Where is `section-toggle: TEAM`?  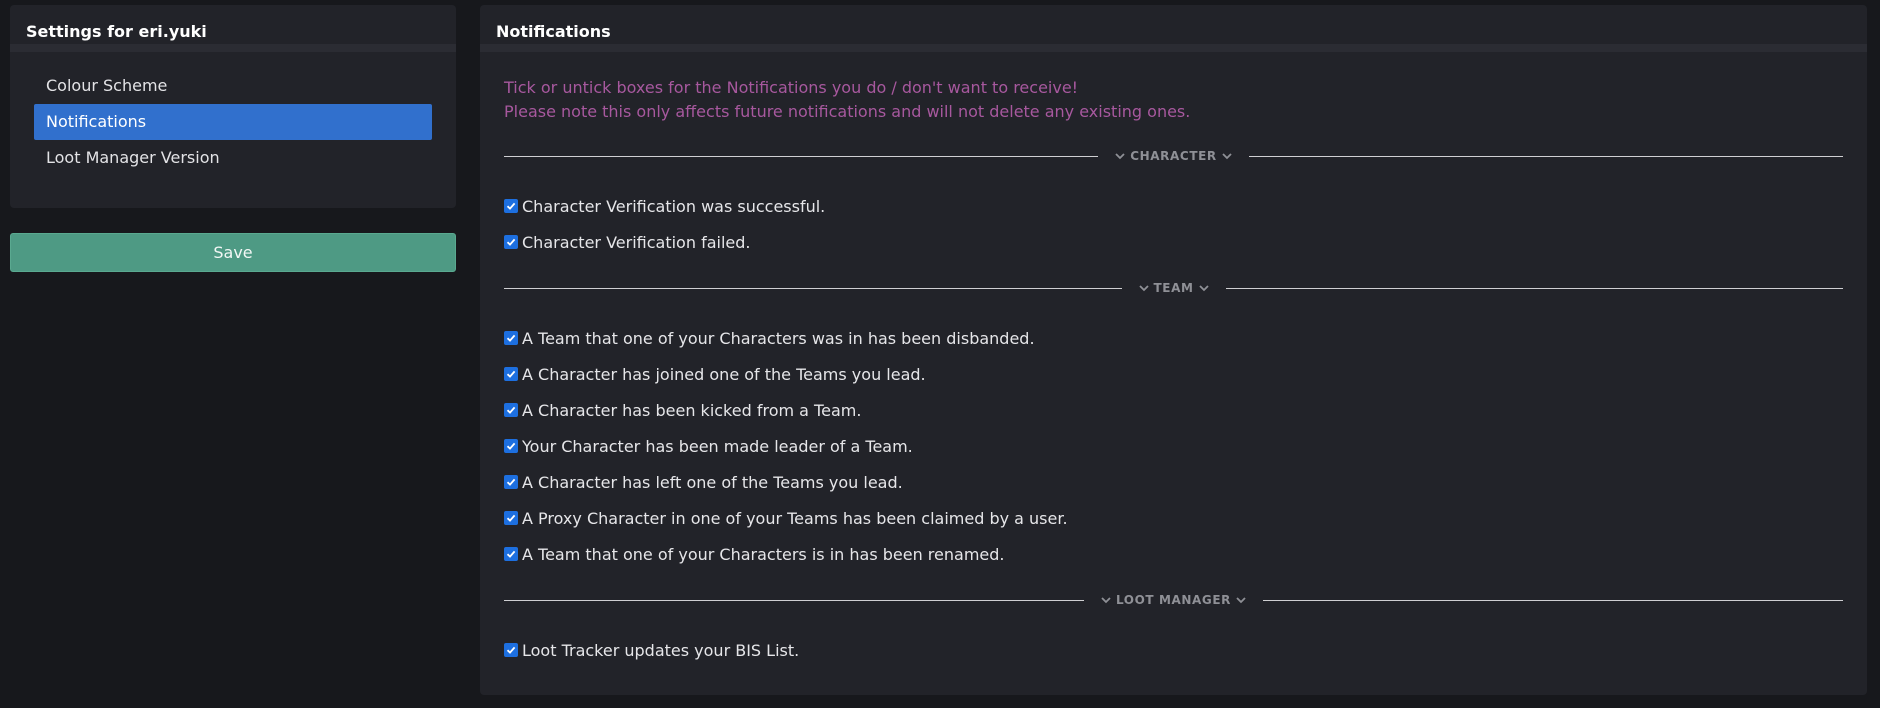 section-toggle: TEAM is located at coordinates (1174, 288).